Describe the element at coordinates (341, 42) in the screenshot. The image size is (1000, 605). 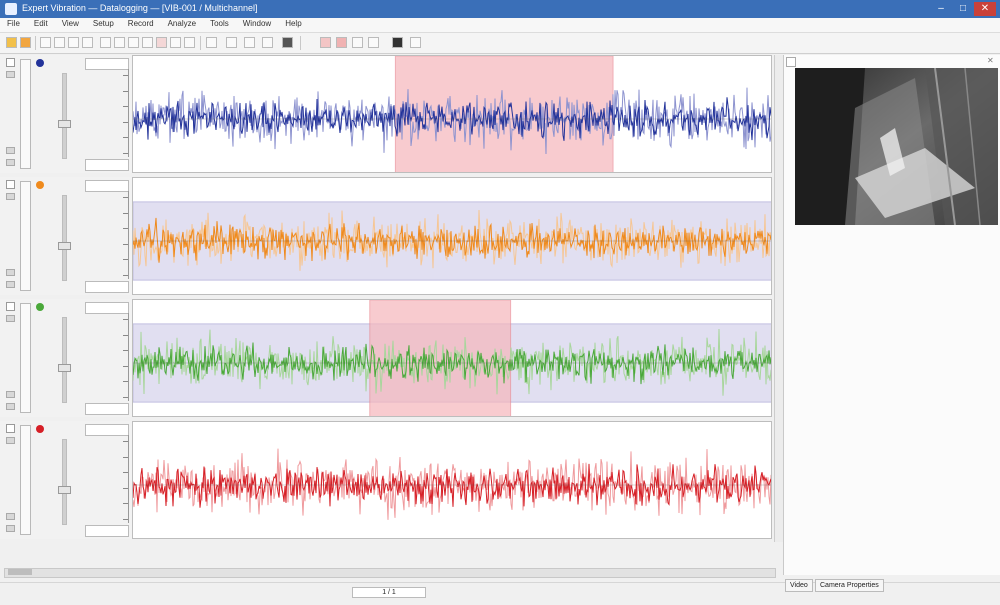
I see `alarm-icon` at that location.